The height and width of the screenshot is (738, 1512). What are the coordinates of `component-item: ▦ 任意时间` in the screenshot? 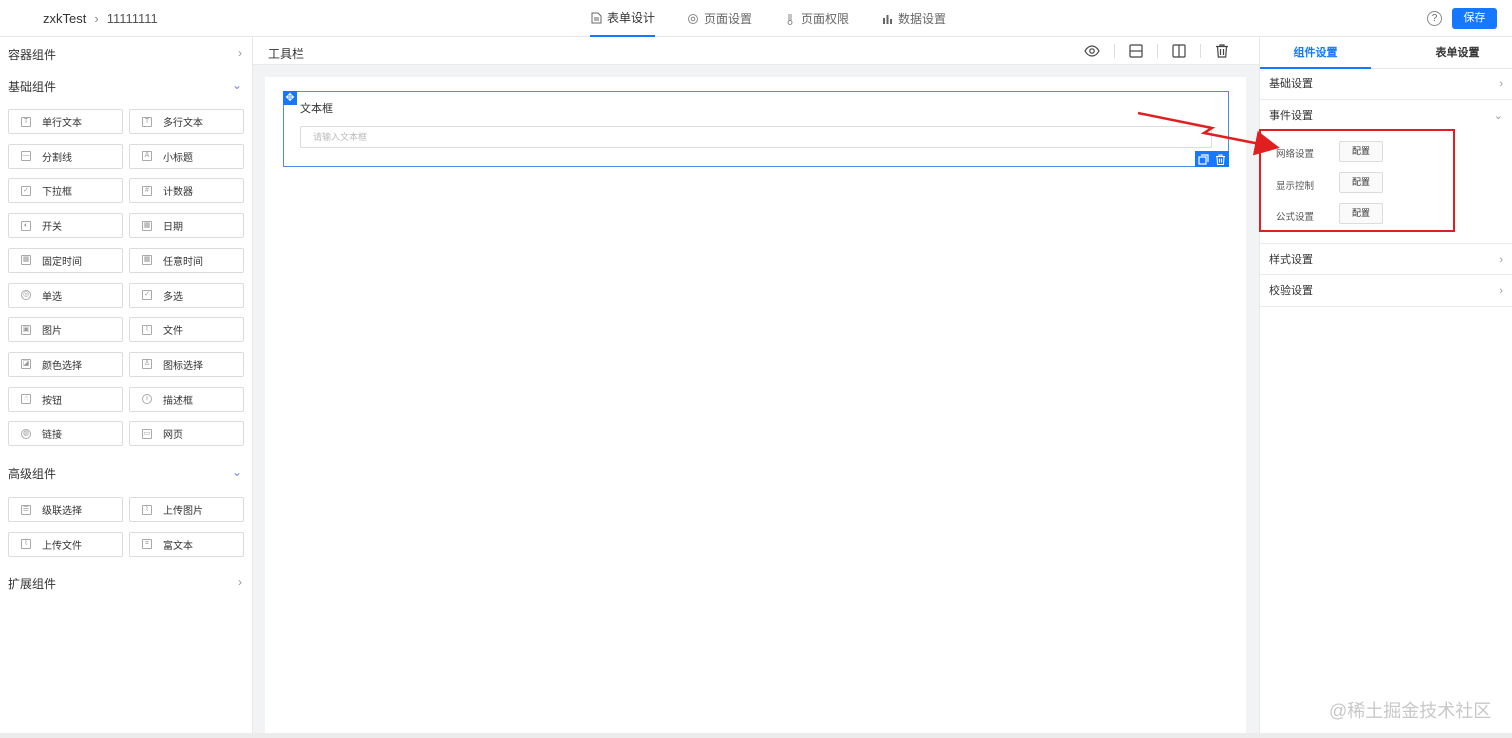 It's located at (186, 260).